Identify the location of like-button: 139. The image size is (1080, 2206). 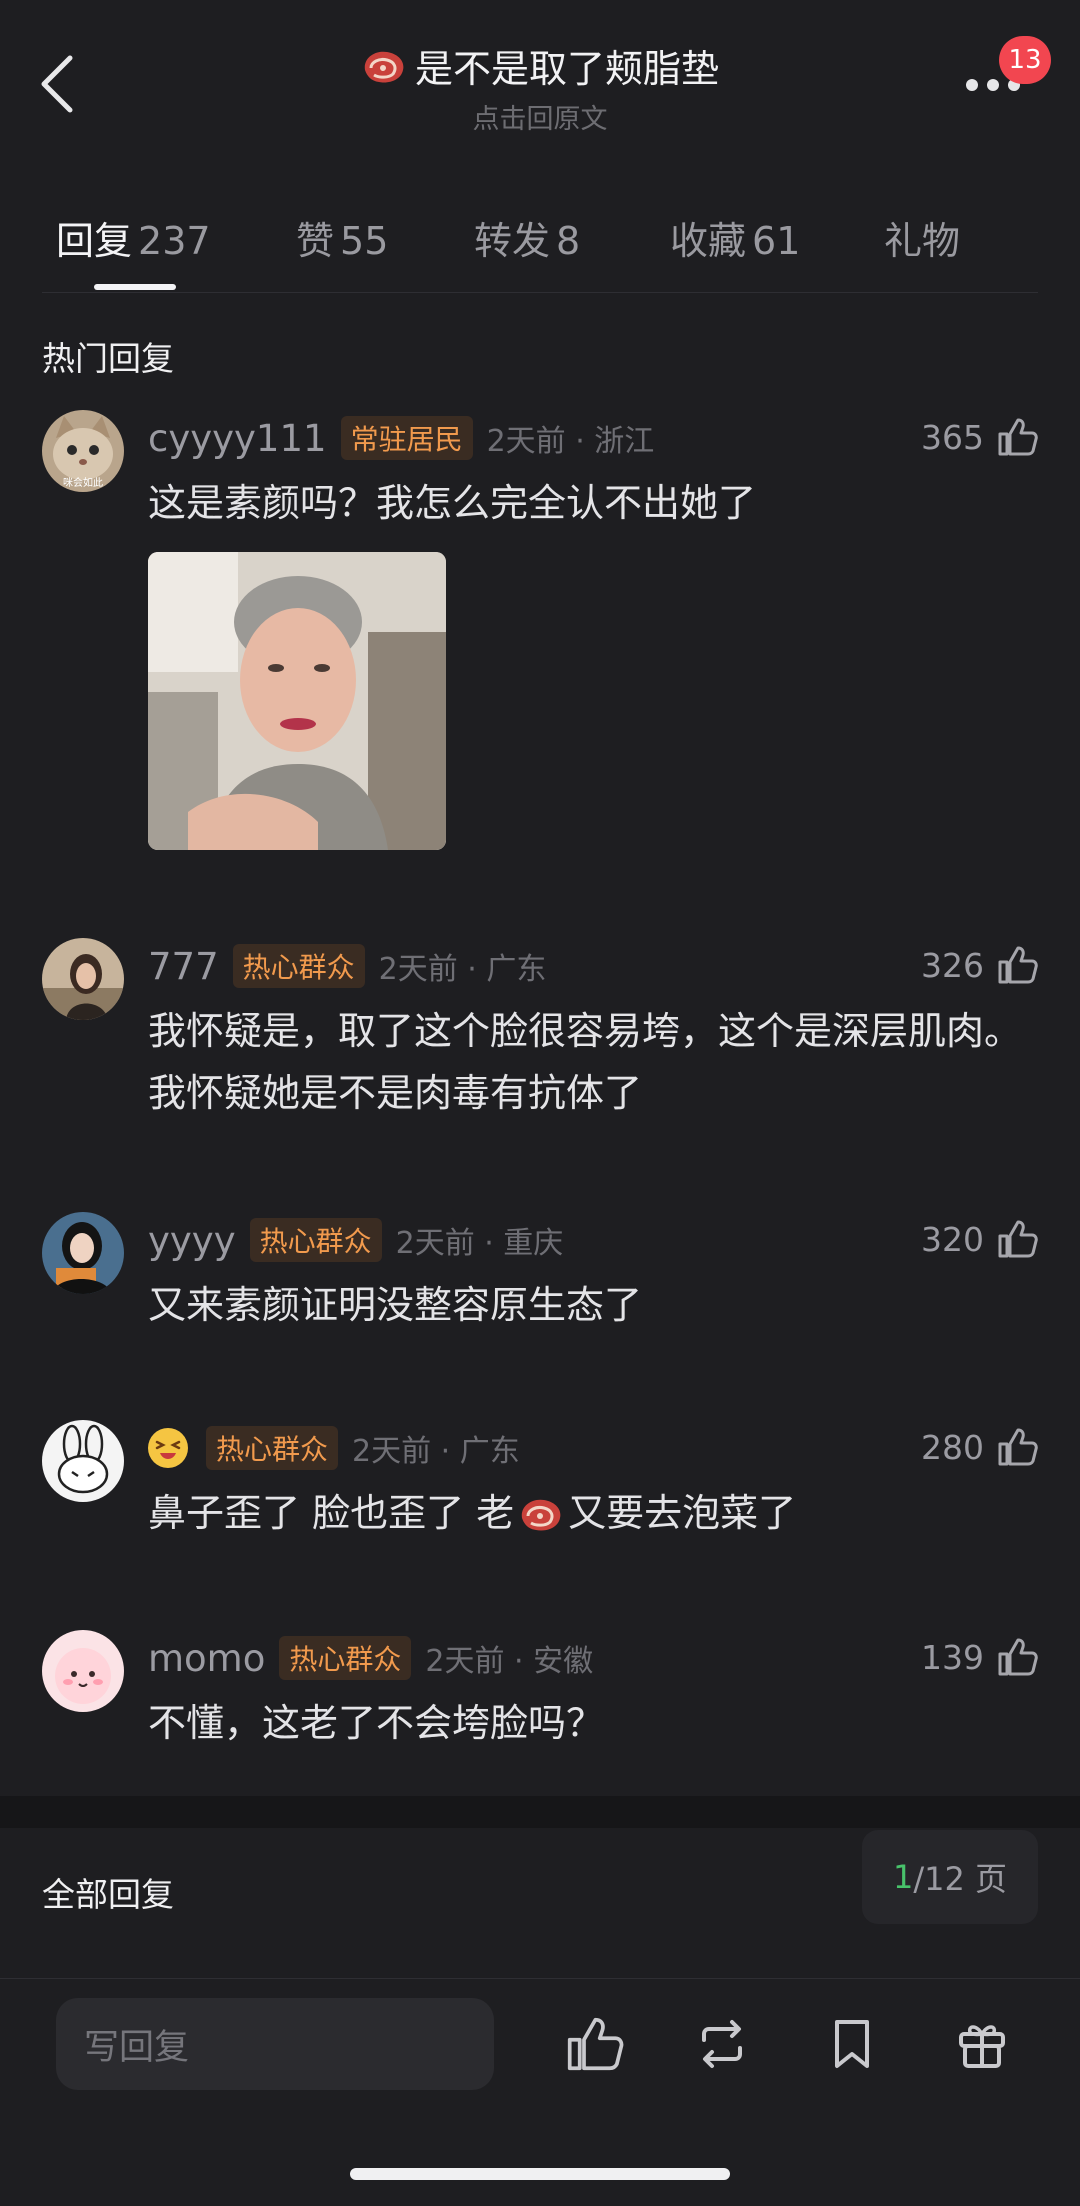
(979, 1657).